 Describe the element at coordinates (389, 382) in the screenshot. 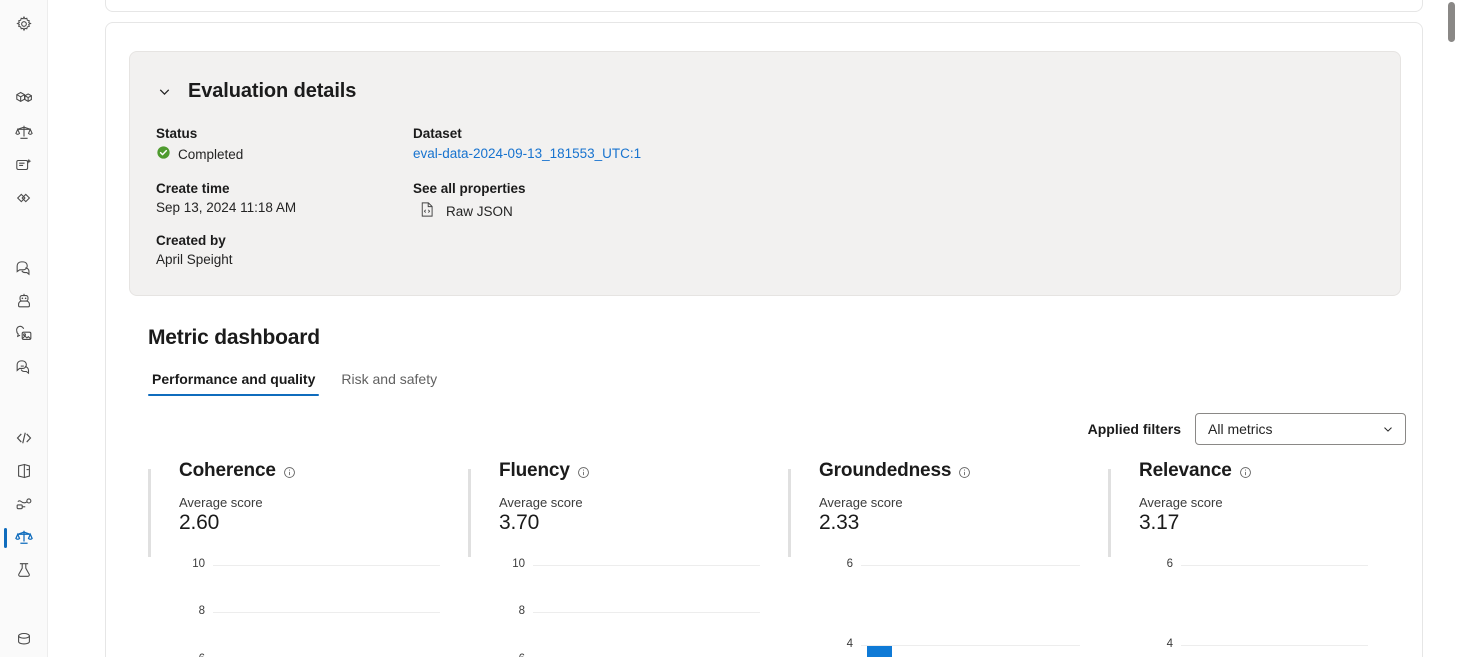

I see `tab-risk-and-safety: Risk and safety` at that location.